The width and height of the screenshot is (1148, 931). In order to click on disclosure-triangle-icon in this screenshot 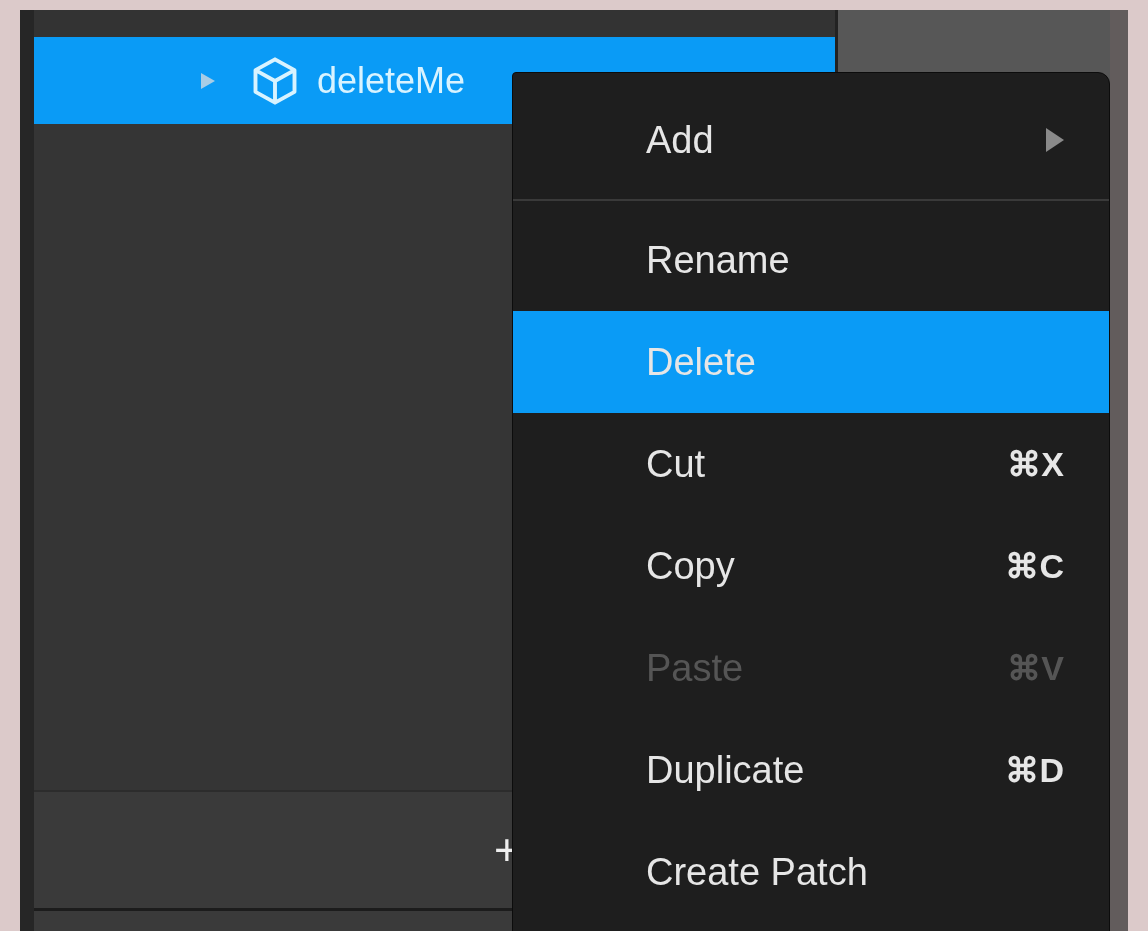, I will do `click(208, 80)`.